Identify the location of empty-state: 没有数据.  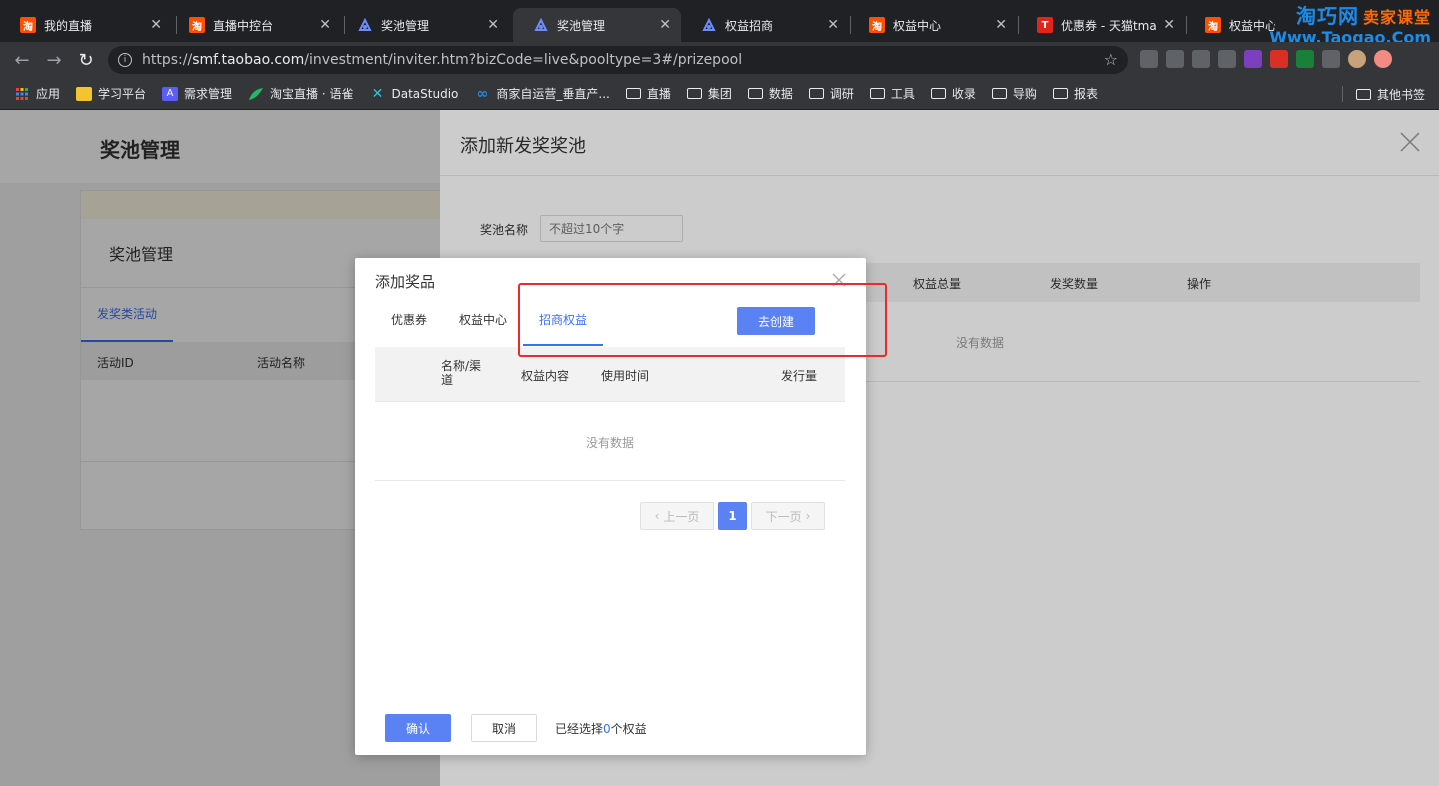
(610, 443).